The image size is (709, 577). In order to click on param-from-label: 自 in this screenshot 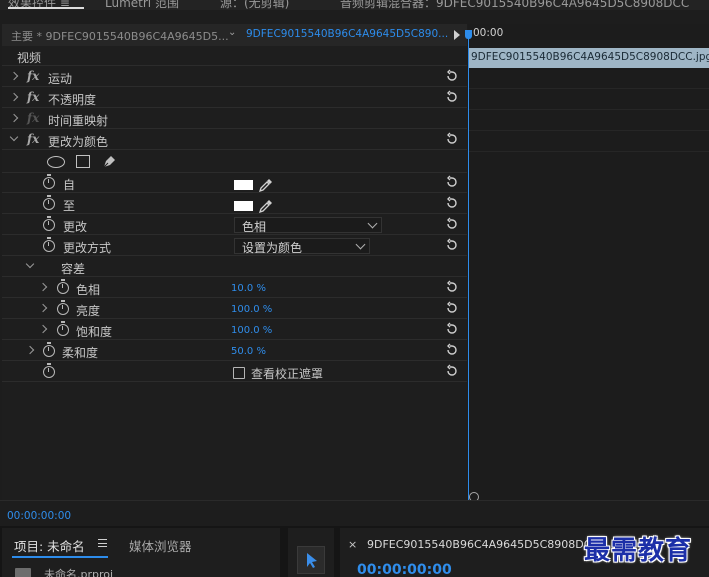, I will do `click(69, 185)`.